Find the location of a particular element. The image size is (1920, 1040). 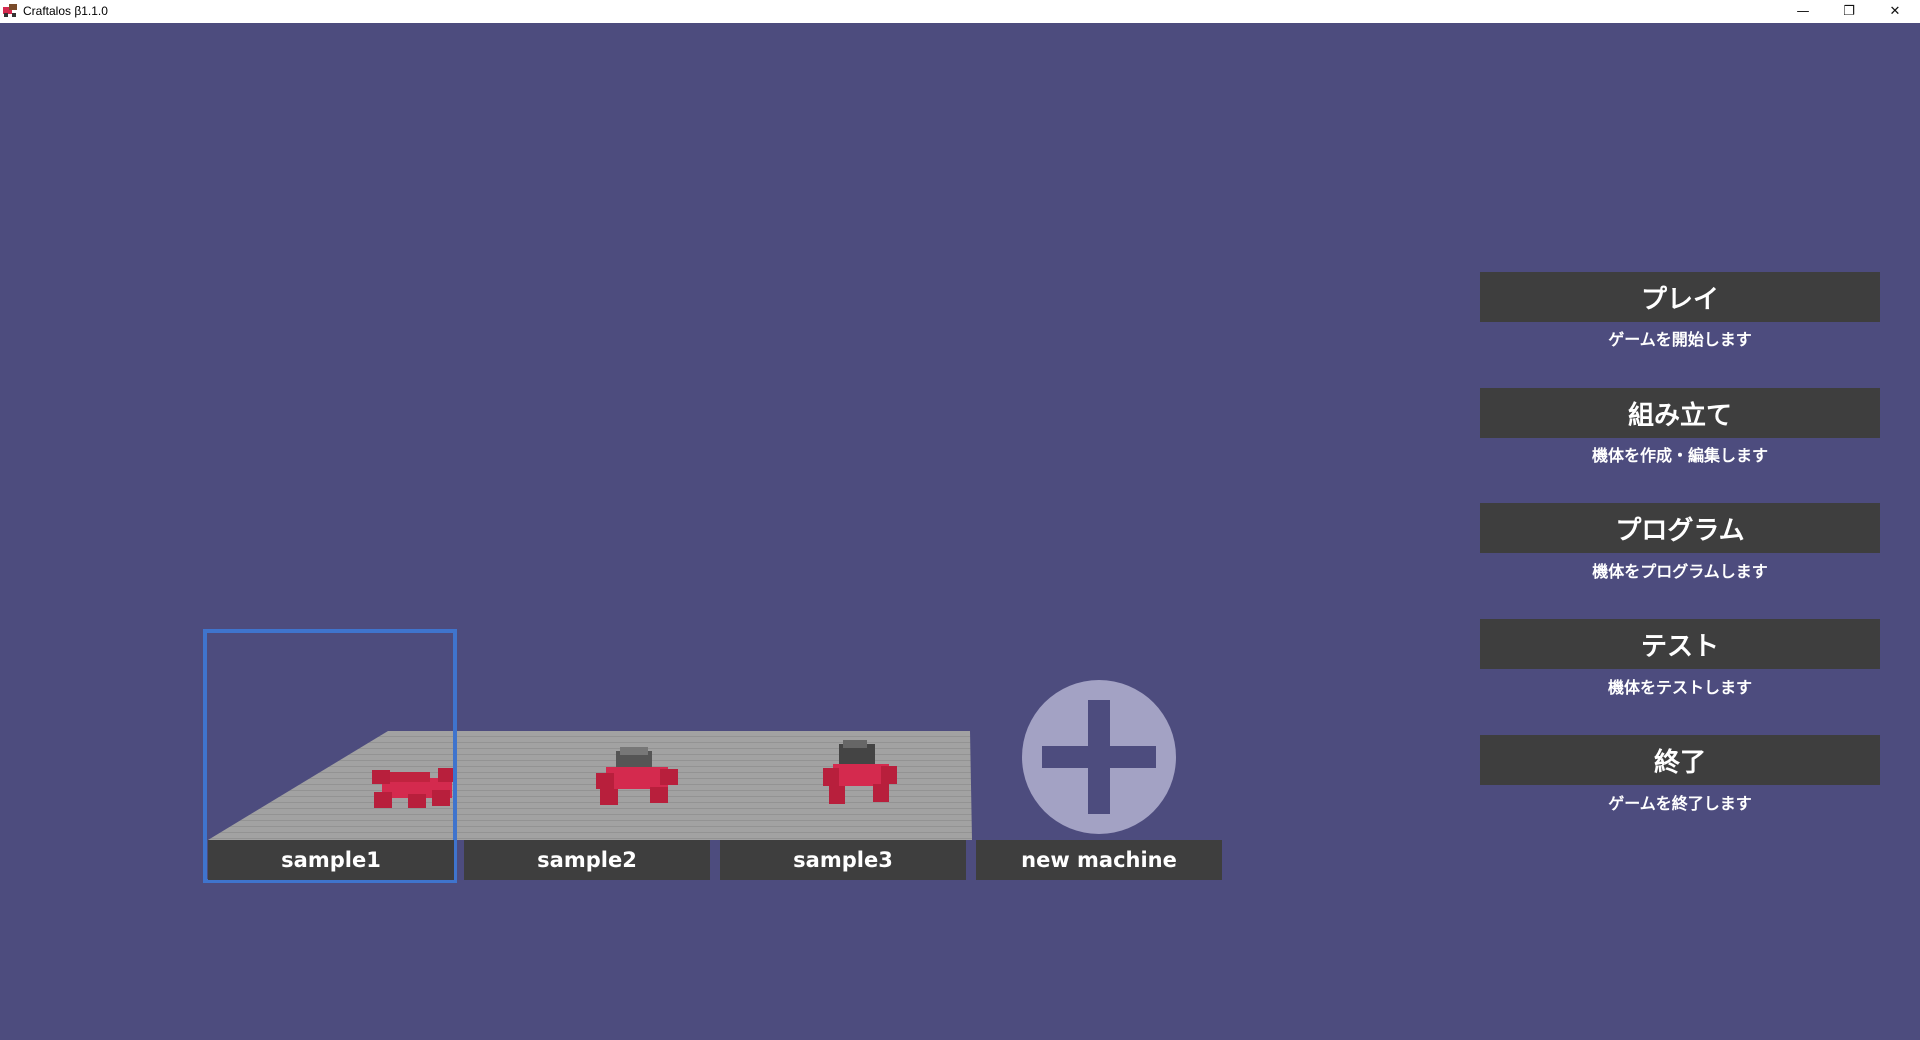

minimize-button: — is located at coordinates (1803, 11).